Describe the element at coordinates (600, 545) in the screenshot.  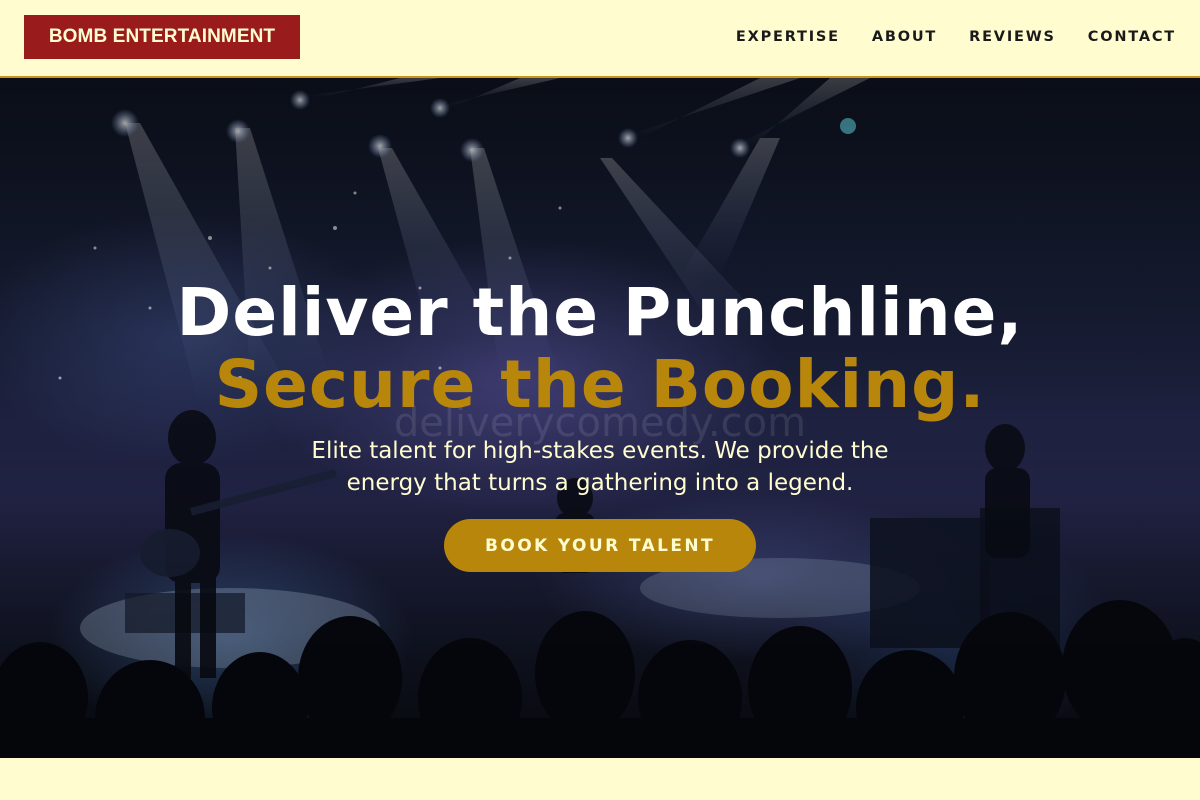
I see `book-your-talent-button: BOOK YOUR TALENT` at that location.